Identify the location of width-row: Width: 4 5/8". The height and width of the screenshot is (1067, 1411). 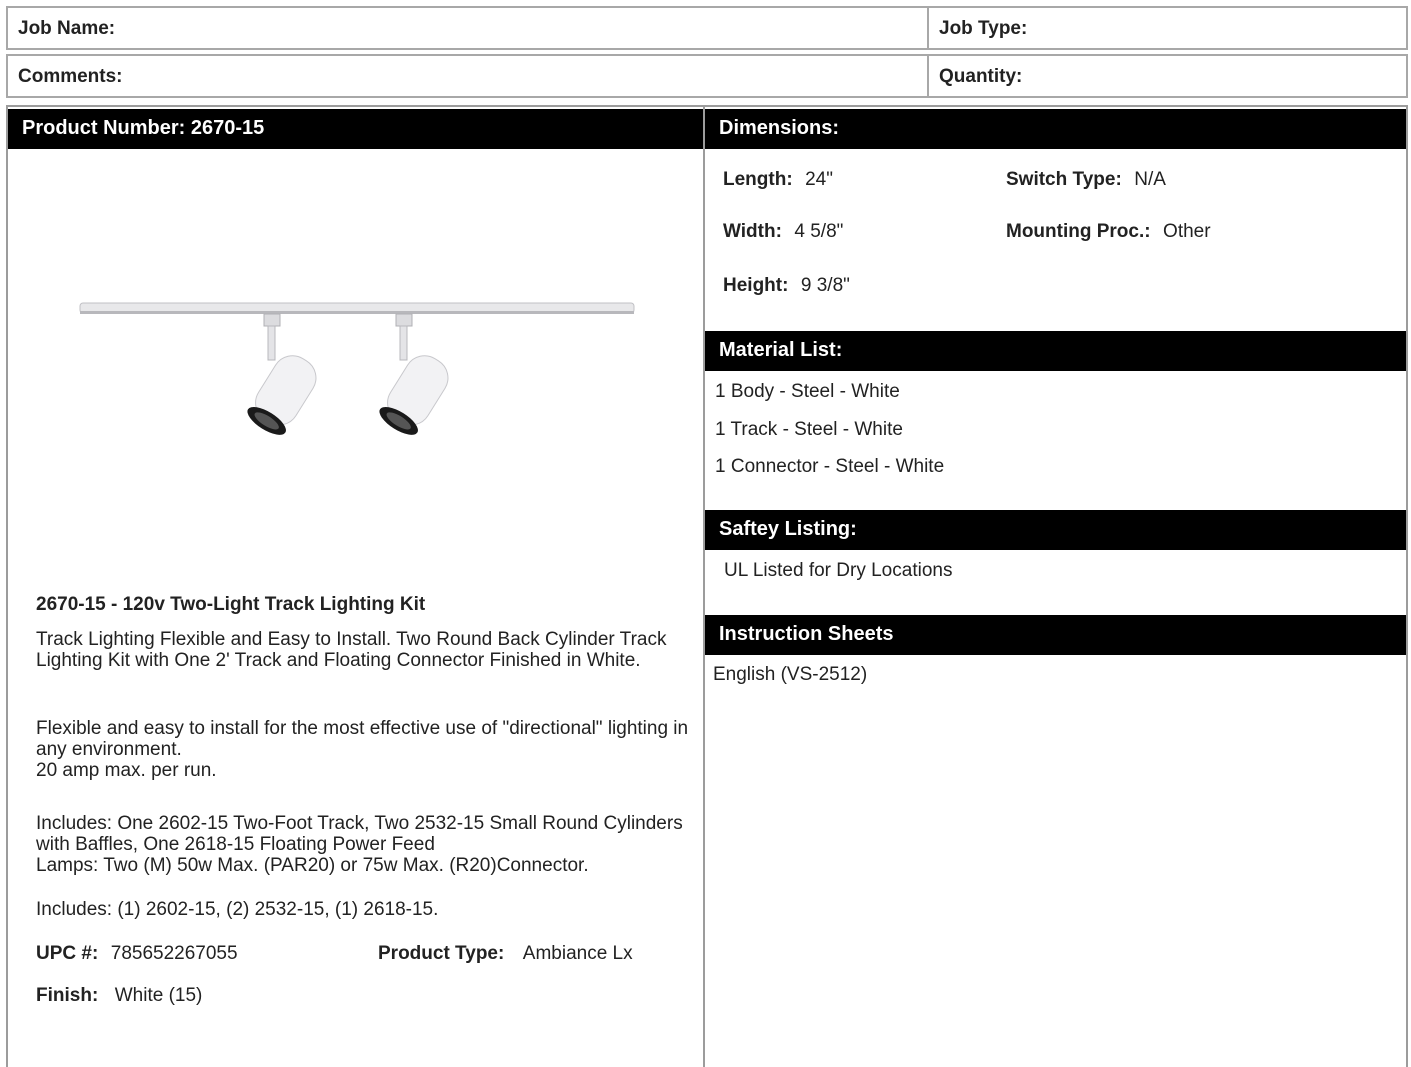
(783, 232).